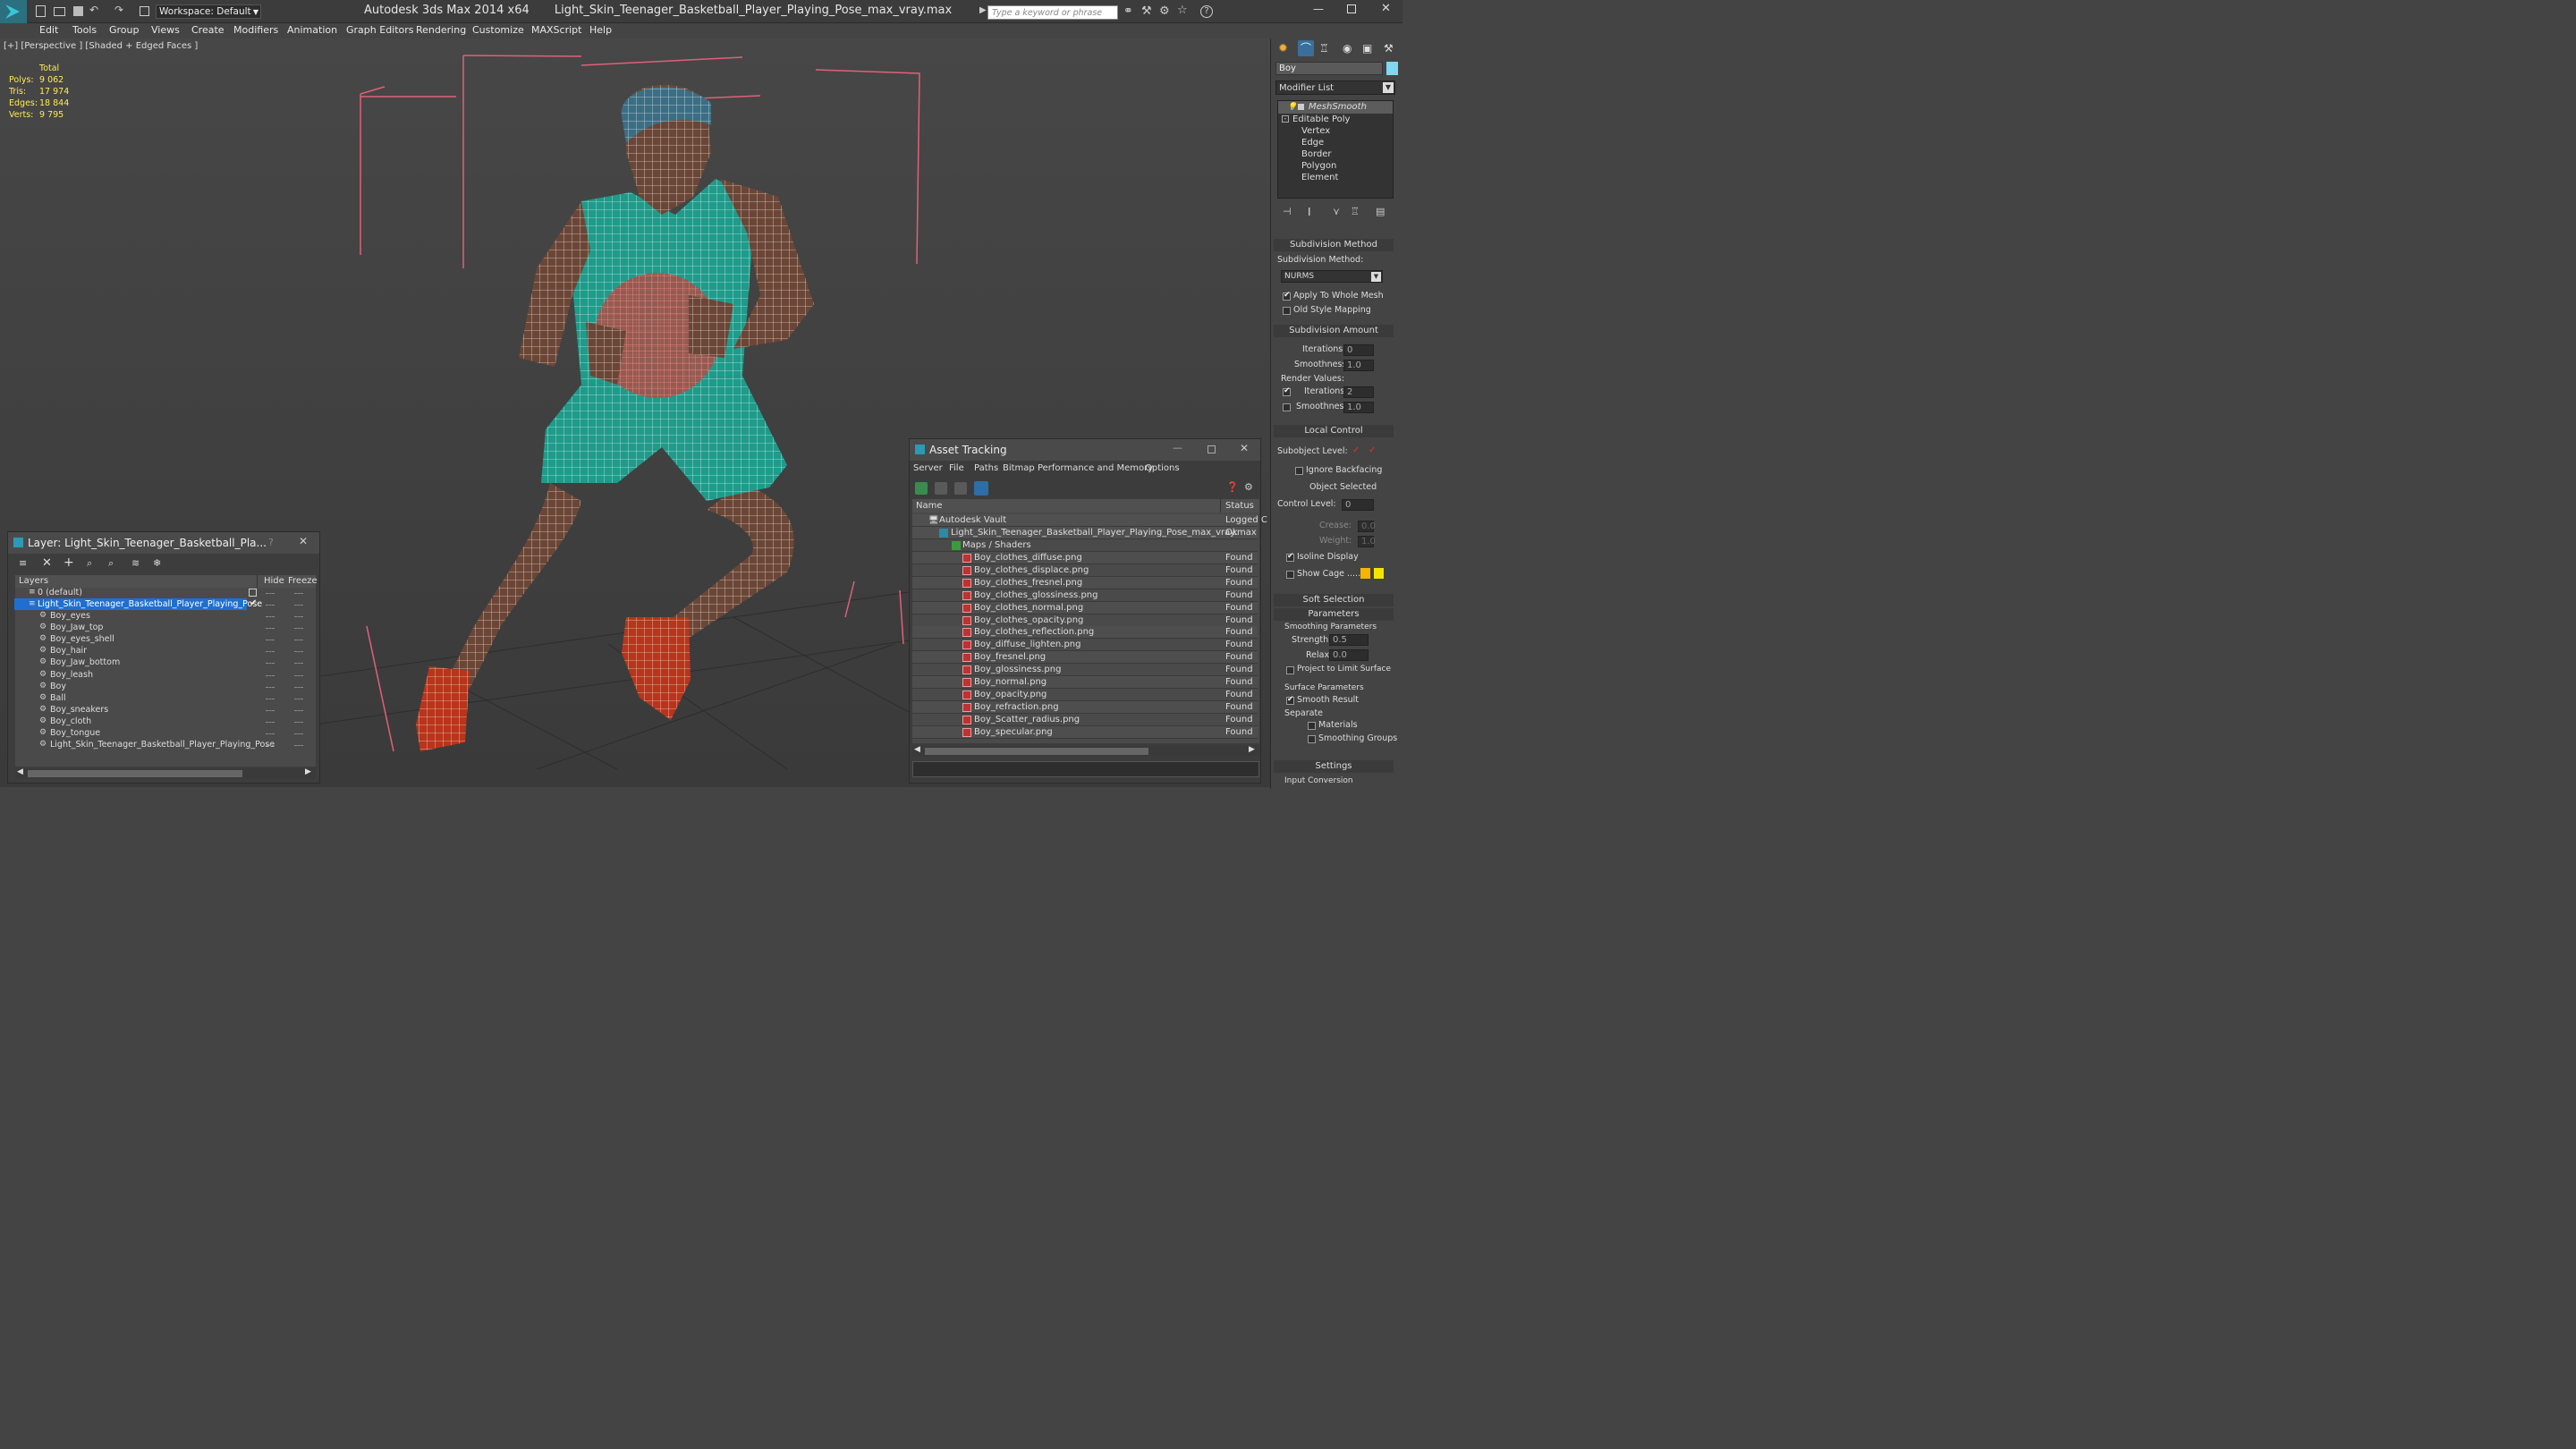  What do you see at coordinates (1335, 87) in the screenshot?
I see `modifier-list-dropdown: Modifier List ▼` at bounding box center [1335, 87].